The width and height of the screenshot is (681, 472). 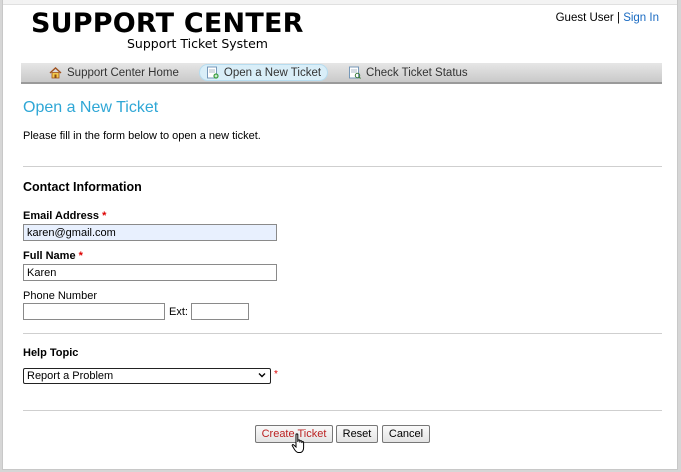 I want to click on logo-title: SUPPORT CENTER, so click(x=167, y=23).